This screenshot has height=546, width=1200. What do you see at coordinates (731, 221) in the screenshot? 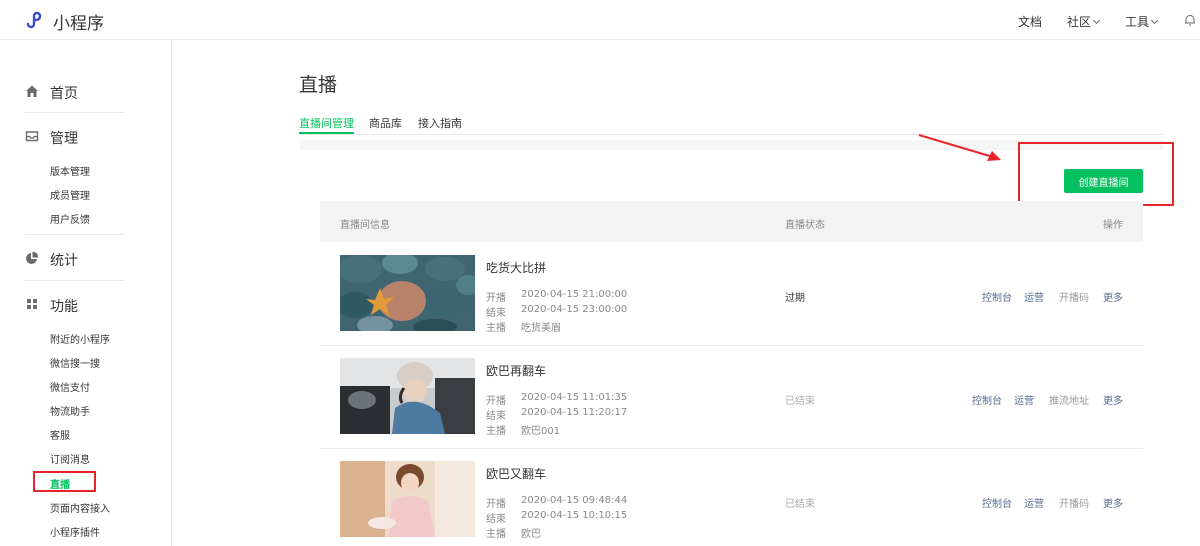
I see `table-header` at bounding box center [731, 221].